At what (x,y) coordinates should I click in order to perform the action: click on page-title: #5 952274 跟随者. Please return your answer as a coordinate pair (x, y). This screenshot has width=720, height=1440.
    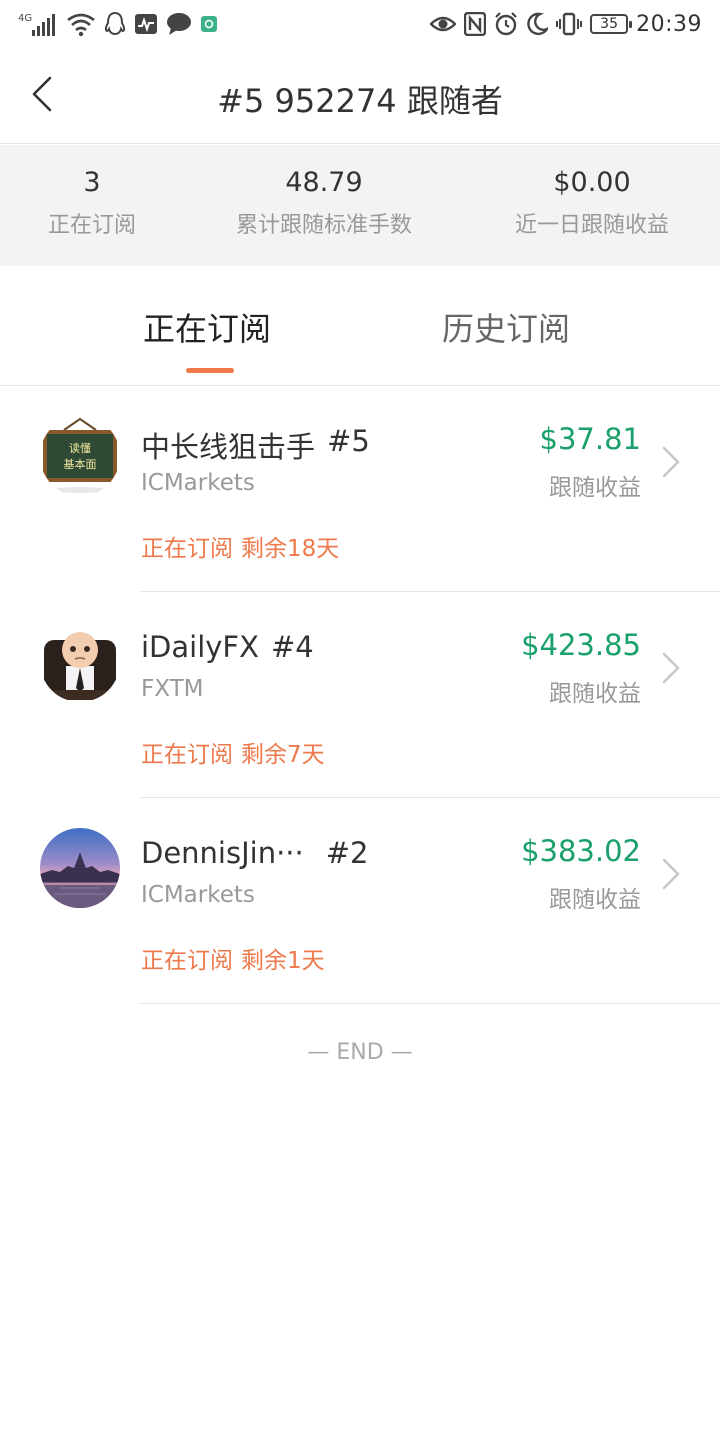
    Looking at the image, I should click on (360, 101).